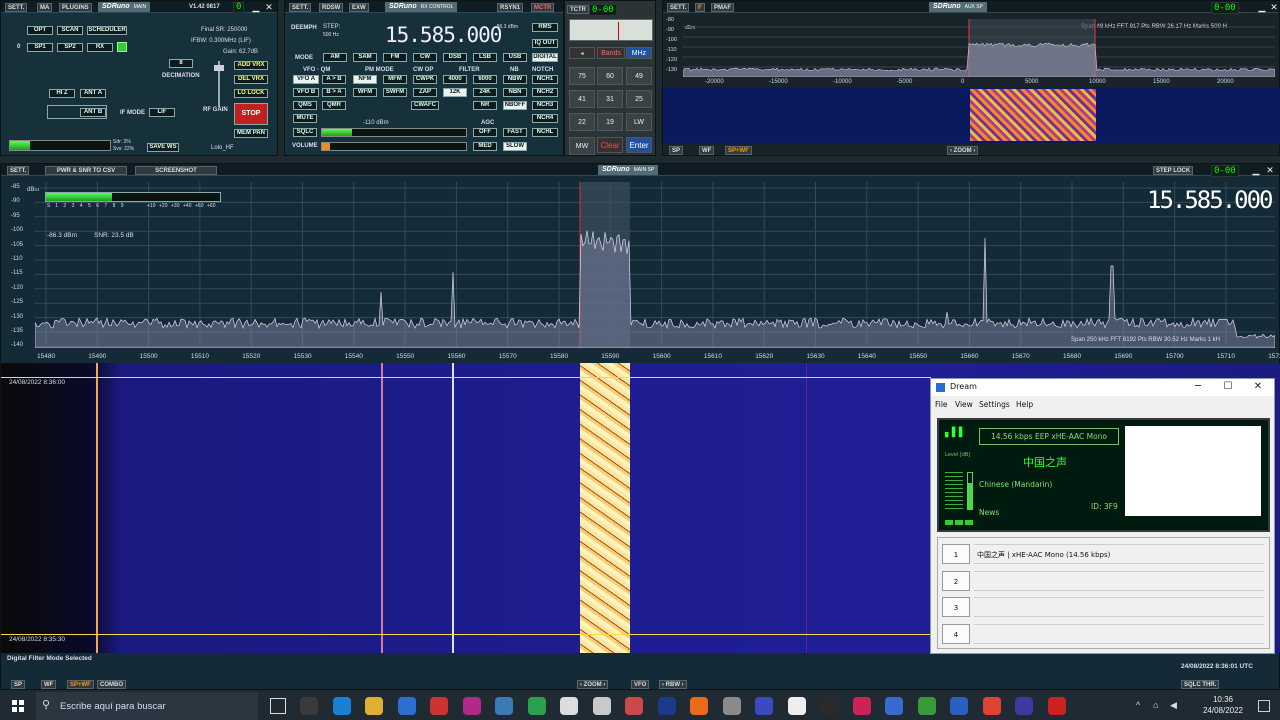  Describe the element at coordinates (1223, 710) in the screenshot. I see `clock-date: 24/08/2022` at that location.